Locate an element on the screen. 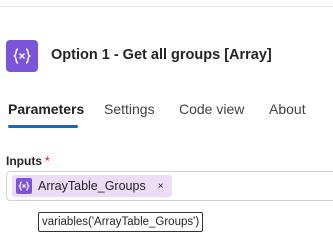 The height and width of the screenshot is (248, 333). active-tab-indicator is located at coordinates (43, 126).